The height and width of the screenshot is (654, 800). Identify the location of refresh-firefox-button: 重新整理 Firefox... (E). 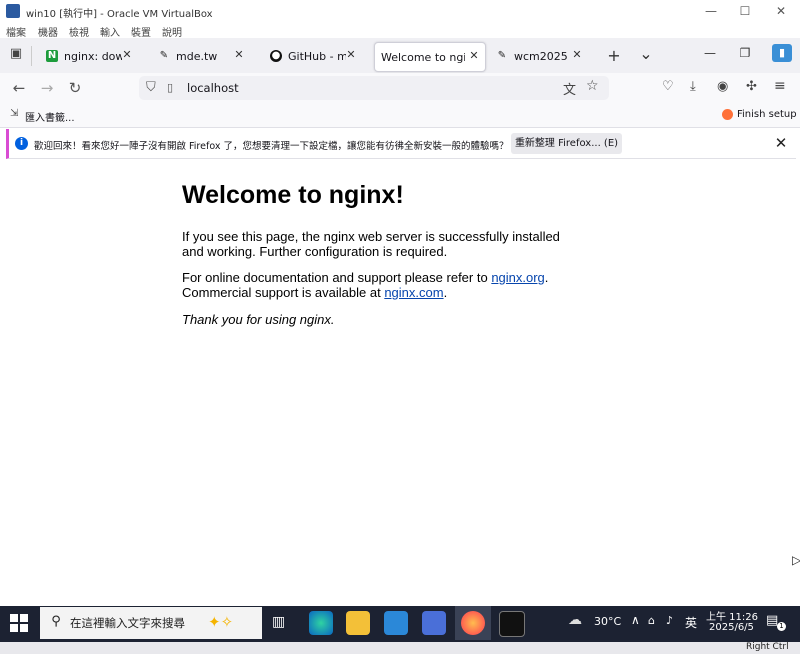
(566, 143).